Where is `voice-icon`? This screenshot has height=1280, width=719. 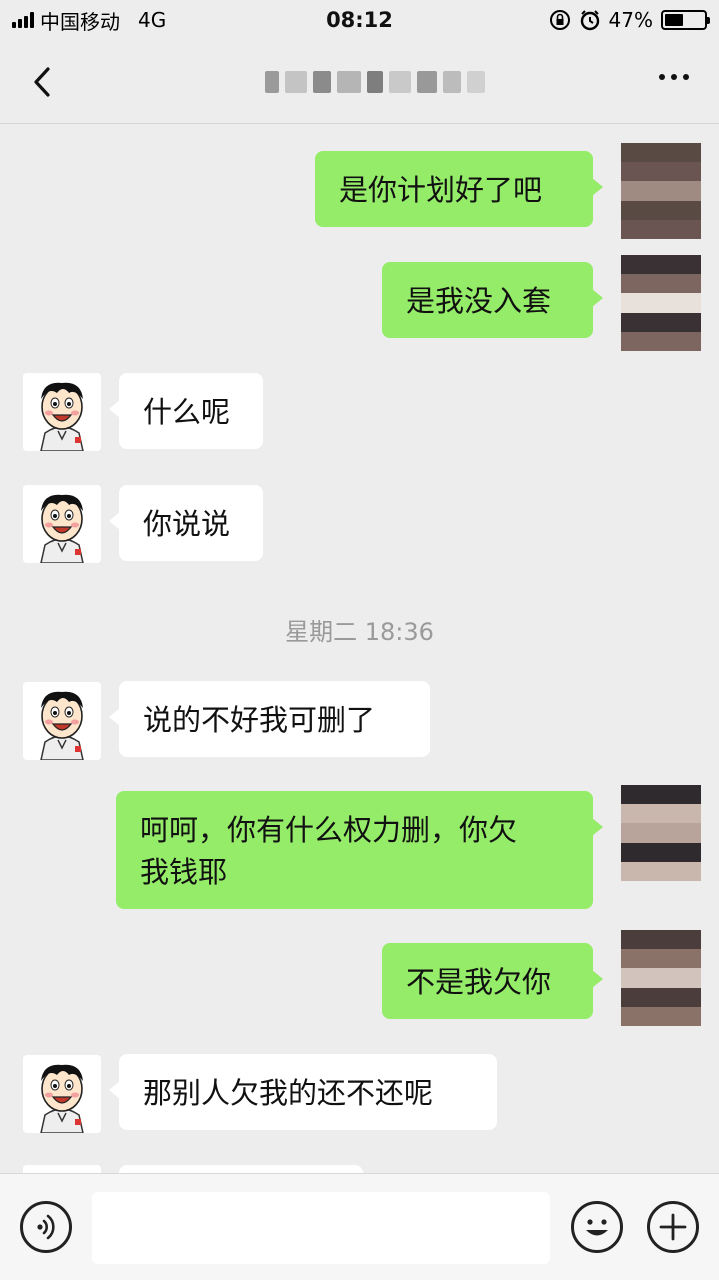
voice-icon is located at coordinates (46, 1227).